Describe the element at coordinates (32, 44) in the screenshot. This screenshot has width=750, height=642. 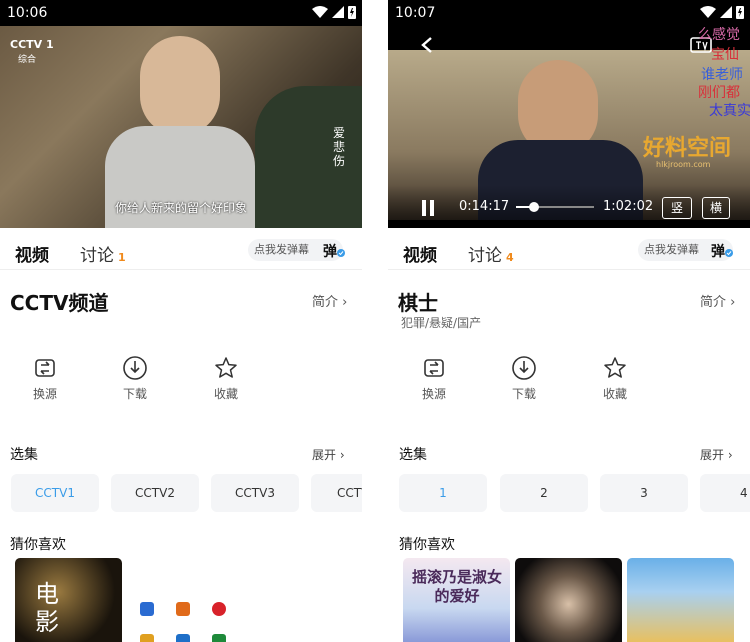
I see `channel-logo: CCTV 1` at that location.